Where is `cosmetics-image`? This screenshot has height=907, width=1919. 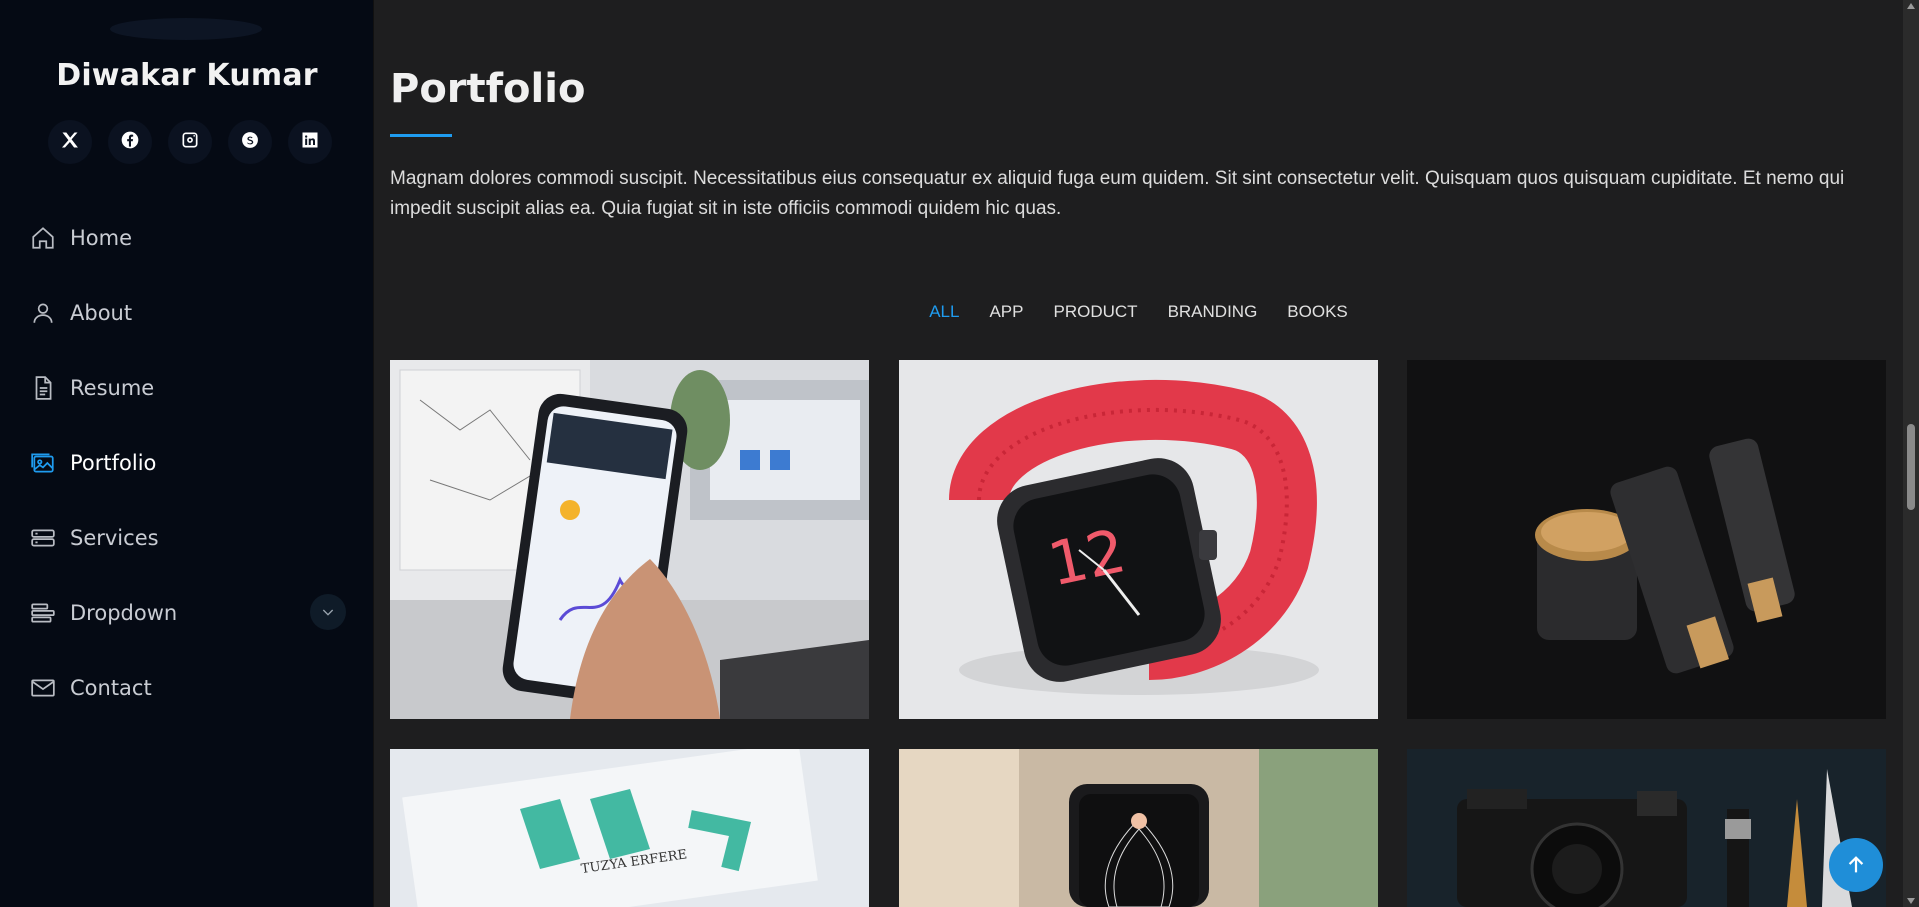 cosmetics-image is located at coordinates (1646, 539).